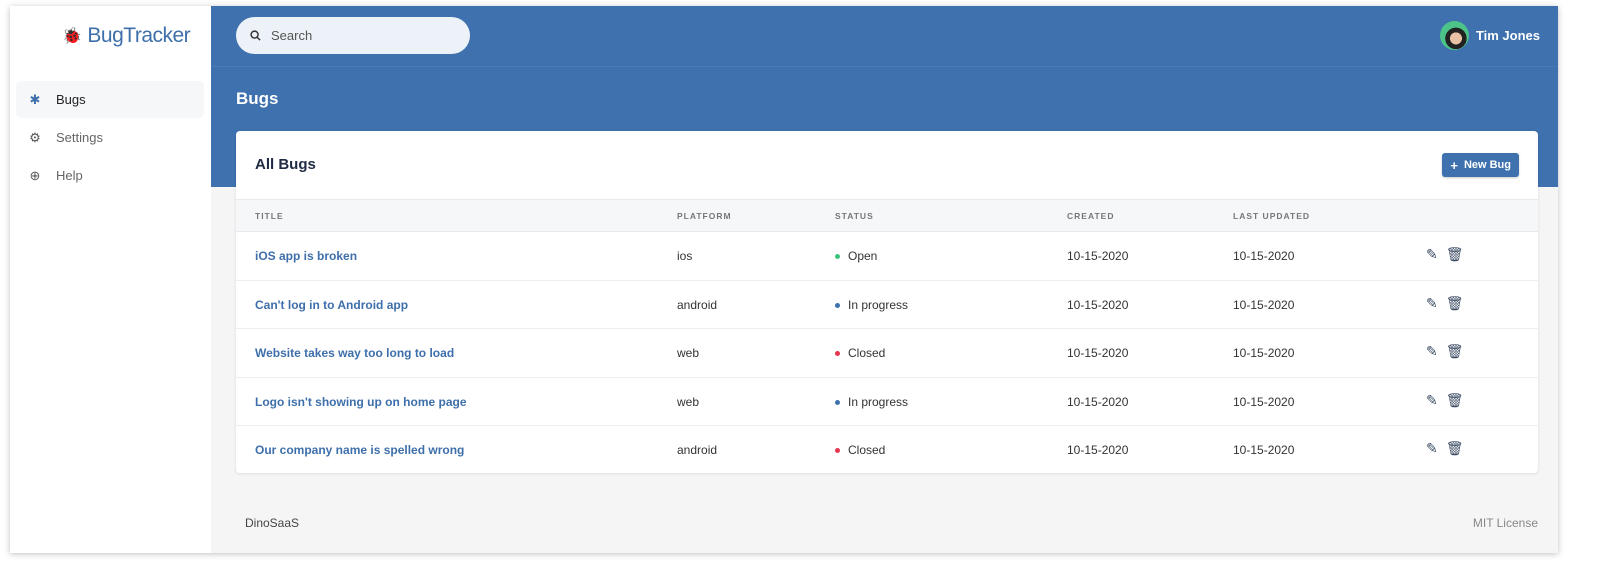  What do you see at coordinates (72, 36) in the screenshot?
I see `ladybug-icon: 🐞` at bounding box center [72, 36].